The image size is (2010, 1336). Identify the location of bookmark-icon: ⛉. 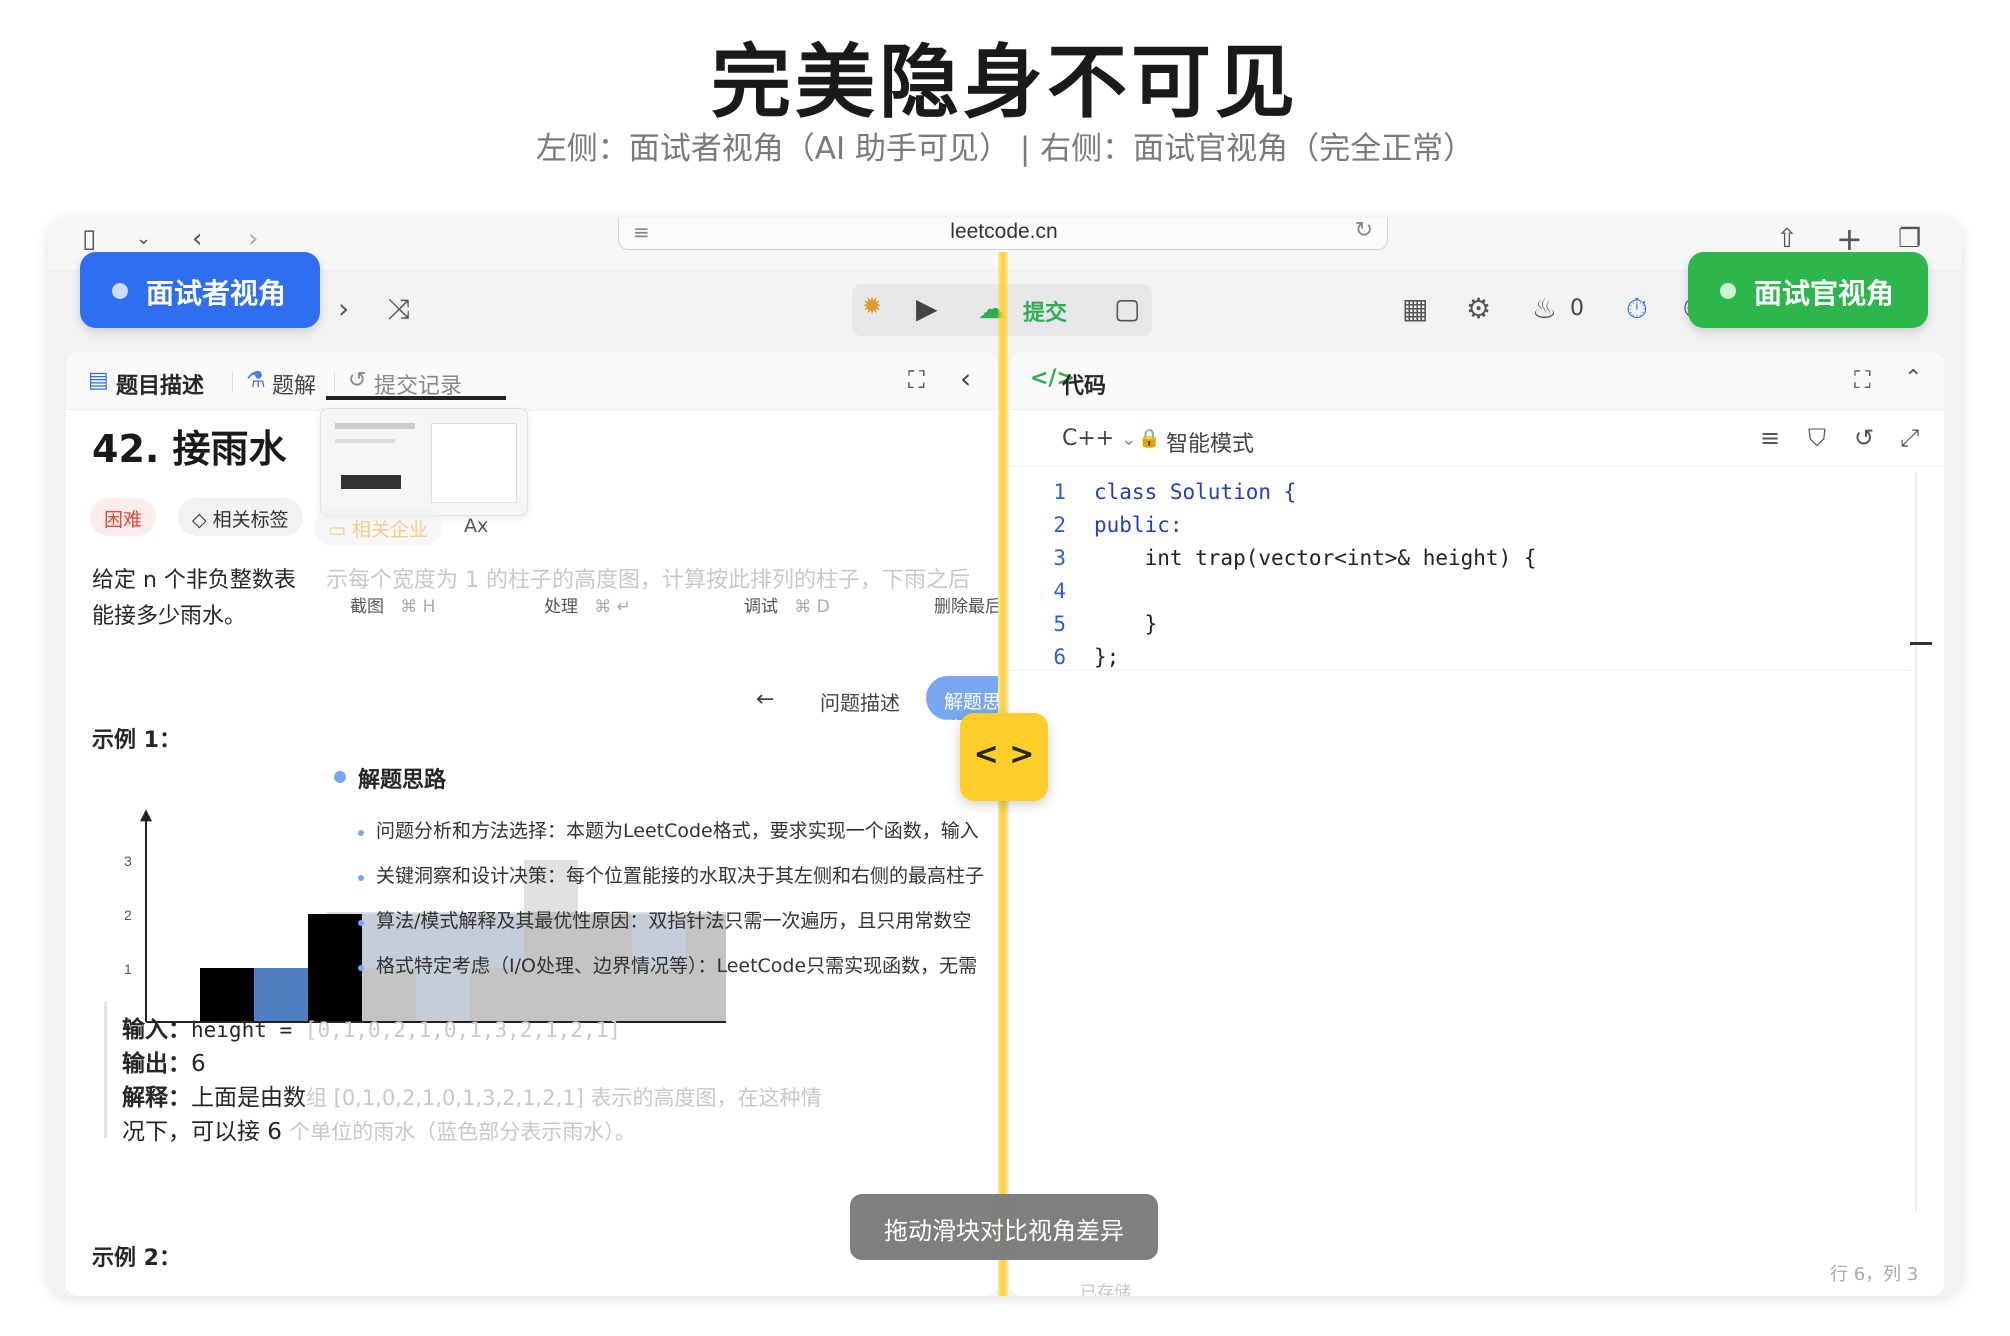
(1817, 438).